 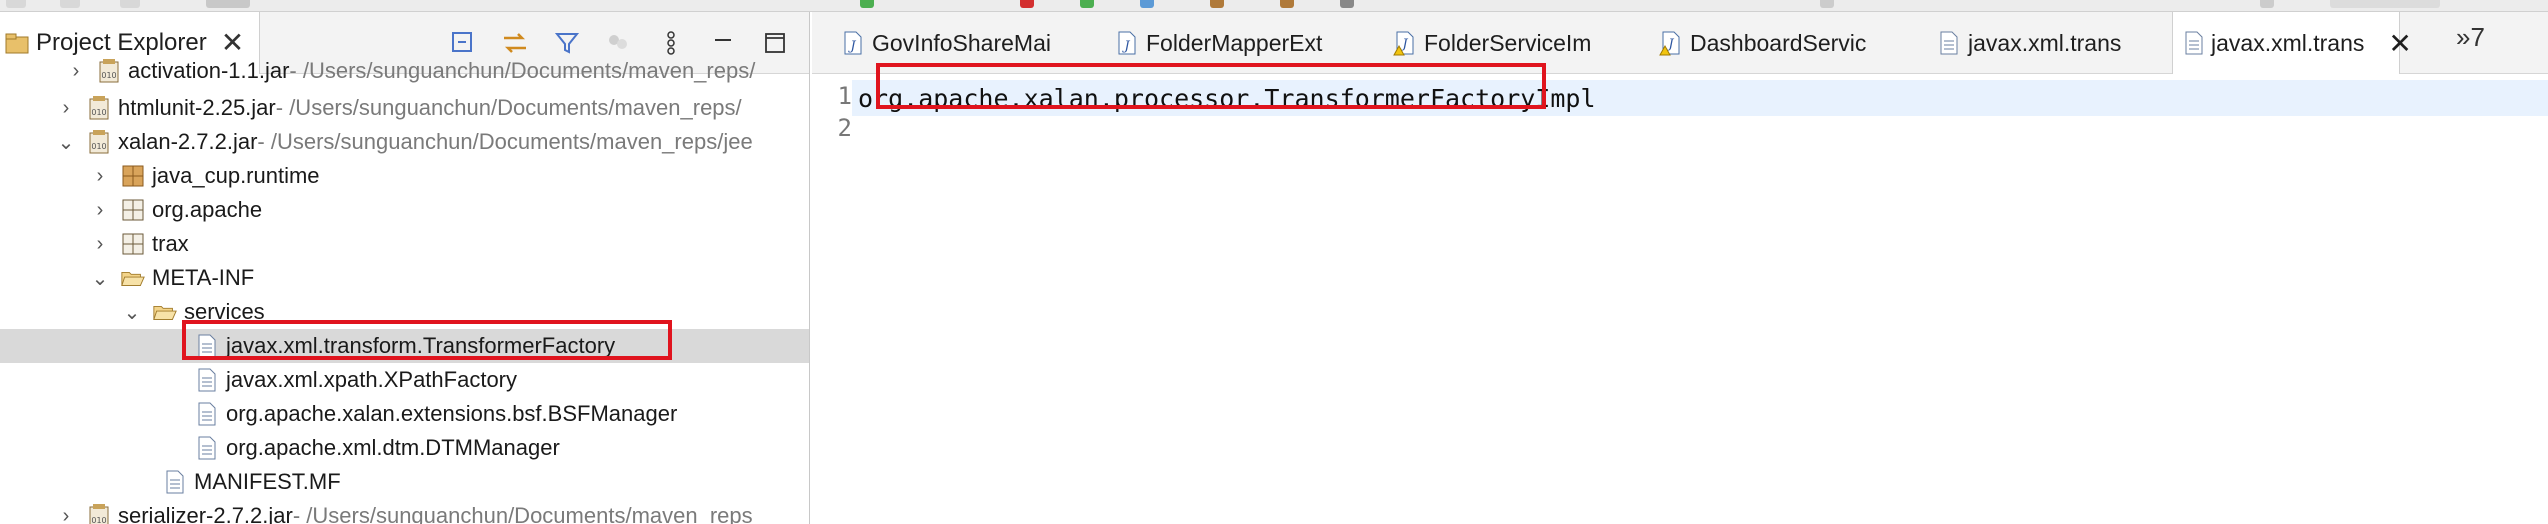 What do you see at coordinates (209, 70) in the screenshot?
I see `tree-item-label: activation-1.1.jar` at bounding box center [209, 70].